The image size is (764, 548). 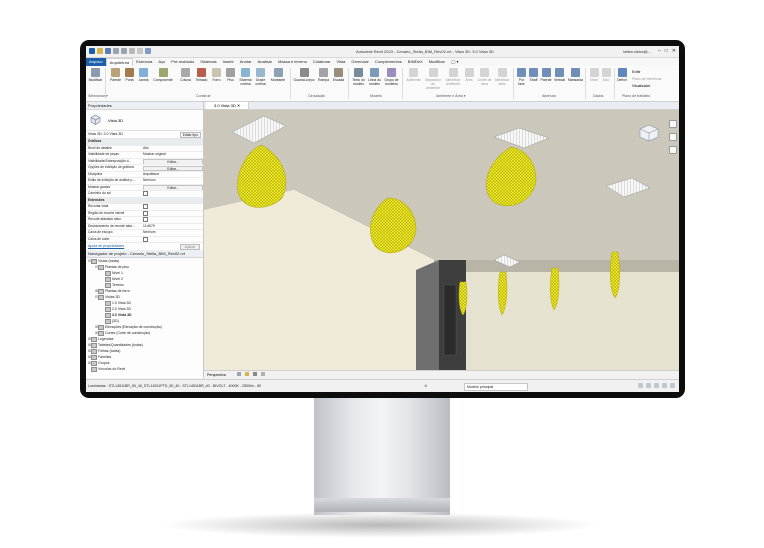 I want to click on steering-wheel-icon, so click(x=673, y=124).